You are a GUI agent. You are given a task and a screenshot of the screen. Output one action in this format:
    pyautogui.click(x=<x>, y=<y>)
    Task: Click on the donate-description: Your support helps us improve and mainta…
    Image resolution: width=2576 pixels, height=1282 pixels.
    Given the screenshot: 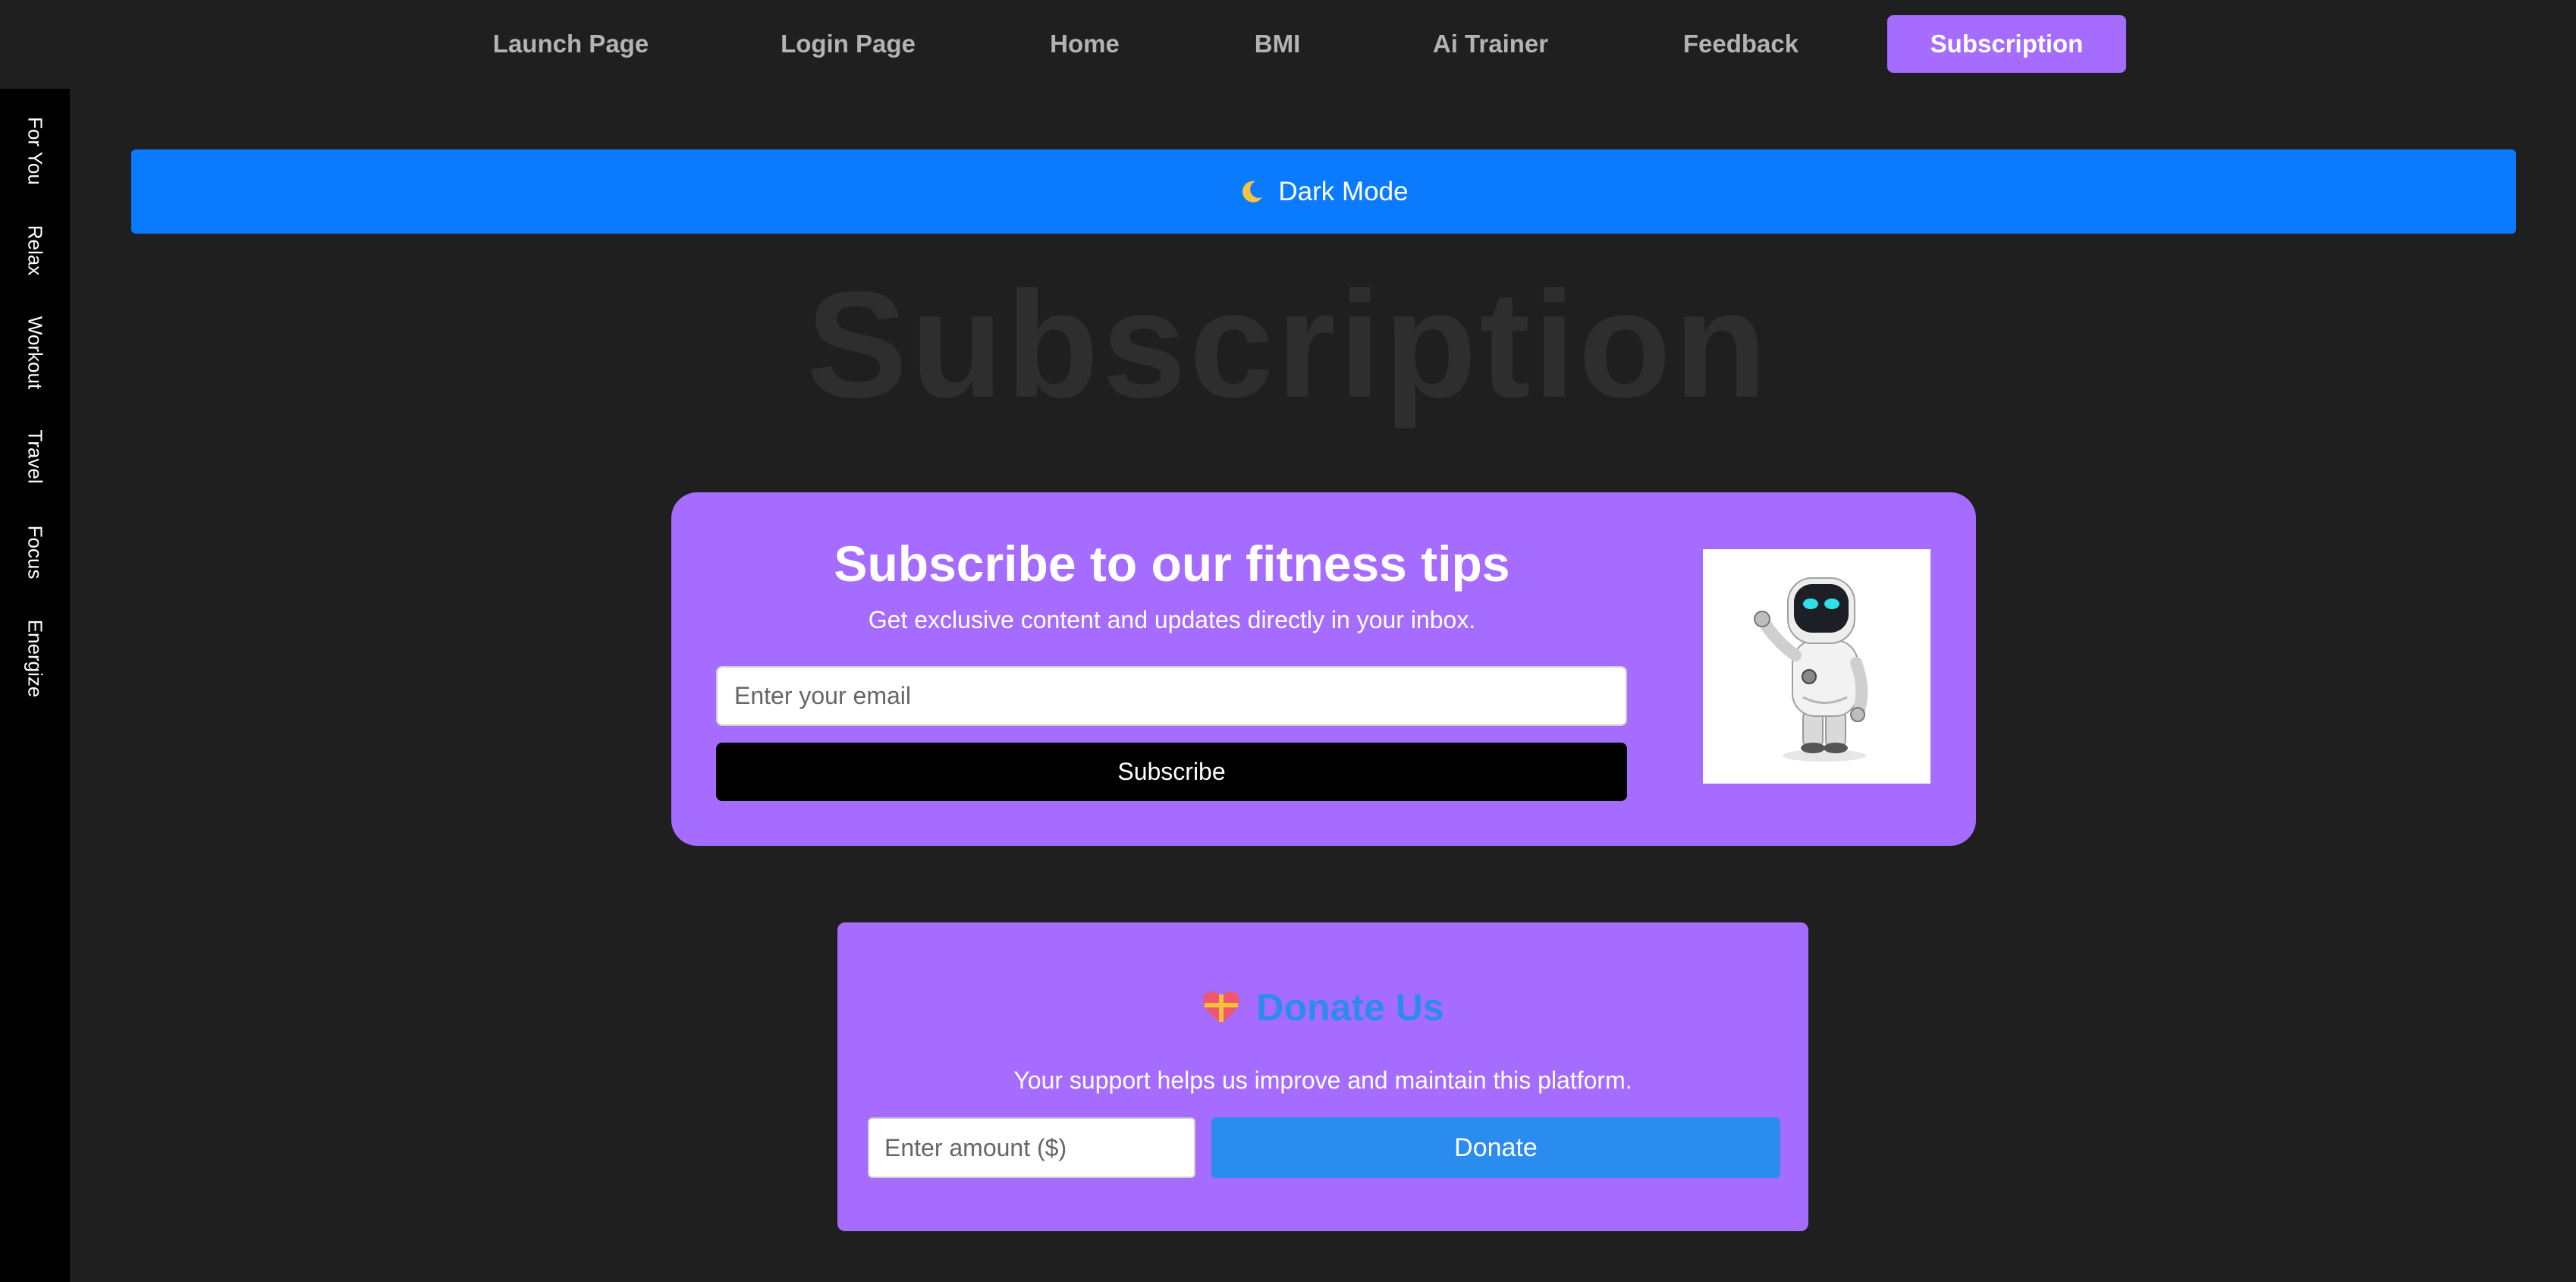 What is the action you would take?
    pyautogui.click(x=1322, y=1080)
    